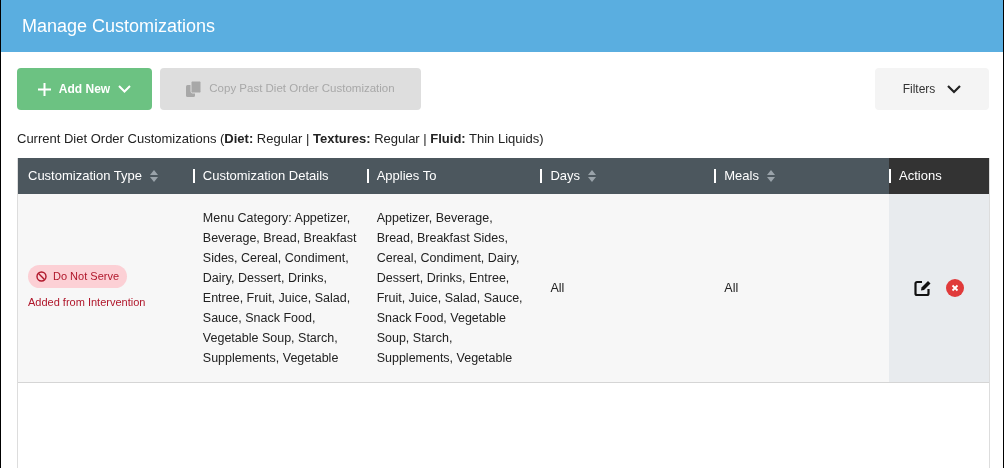  I want to click on customization-details: Menu Category: Appetizer, Beverage, Bread, Breakfast Sides, Cereal, Condiment, Dairy, Dessert, Drinks, Entree, Fruit, Juice, Salad, Sauce, Snack Food, Vegetable Soup, Starch, Supplements, Vegetable, so click(279, 288).